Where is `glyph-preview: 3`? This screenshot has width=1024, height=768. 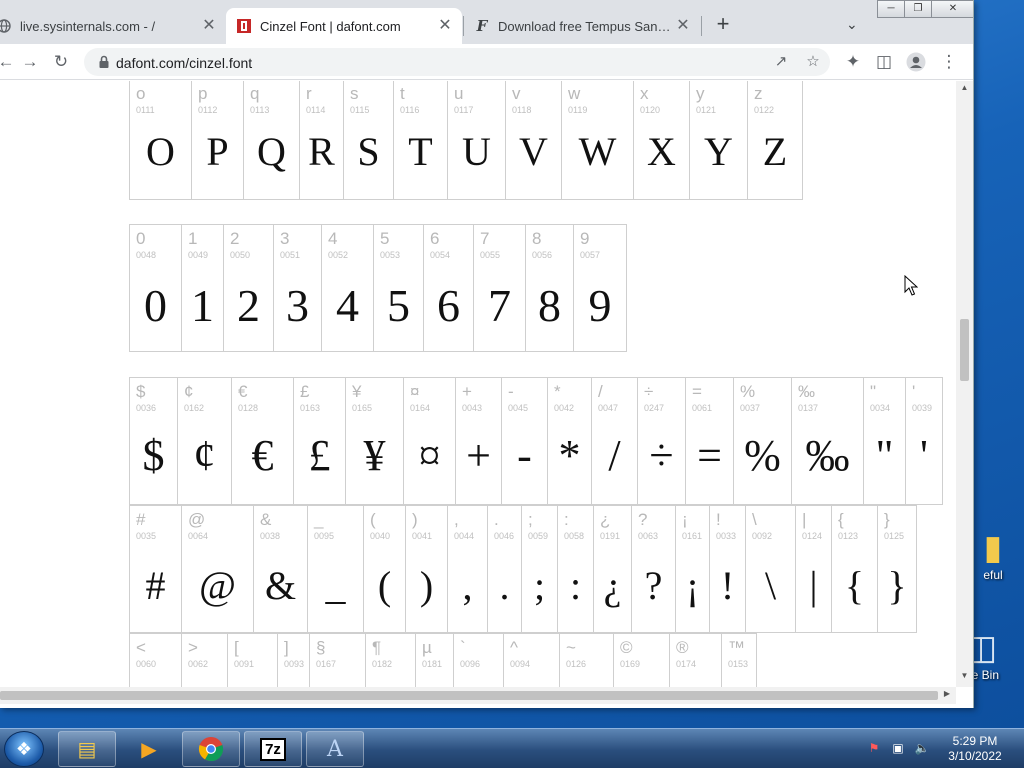
glyph-preview: 3 is located at coordinates (297, 305).